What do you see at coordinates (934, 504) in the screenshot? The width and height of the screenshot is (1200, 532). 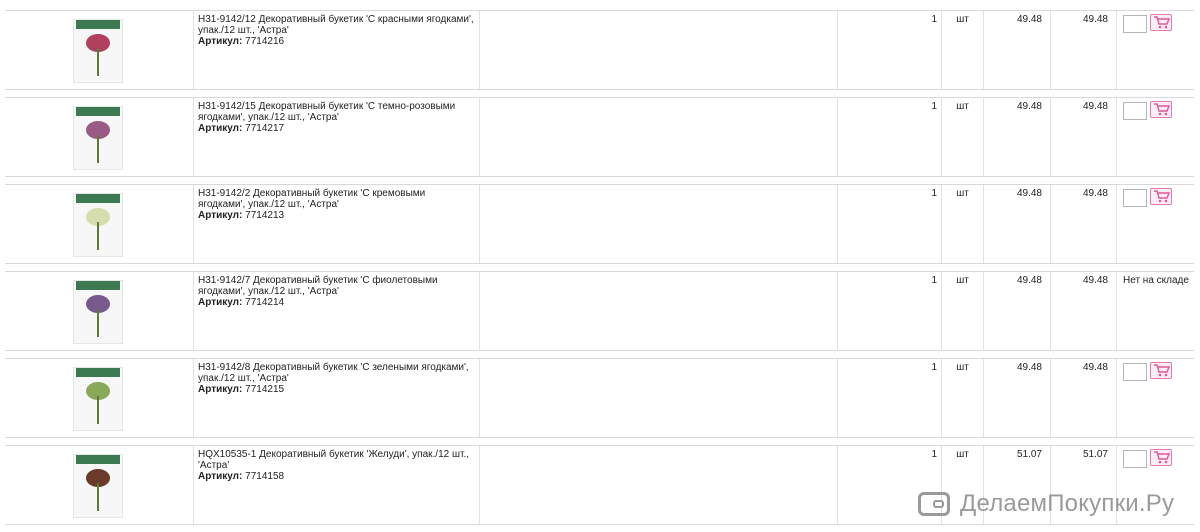 I see `wallet-logo-icon` at bounding box center [934, 504].